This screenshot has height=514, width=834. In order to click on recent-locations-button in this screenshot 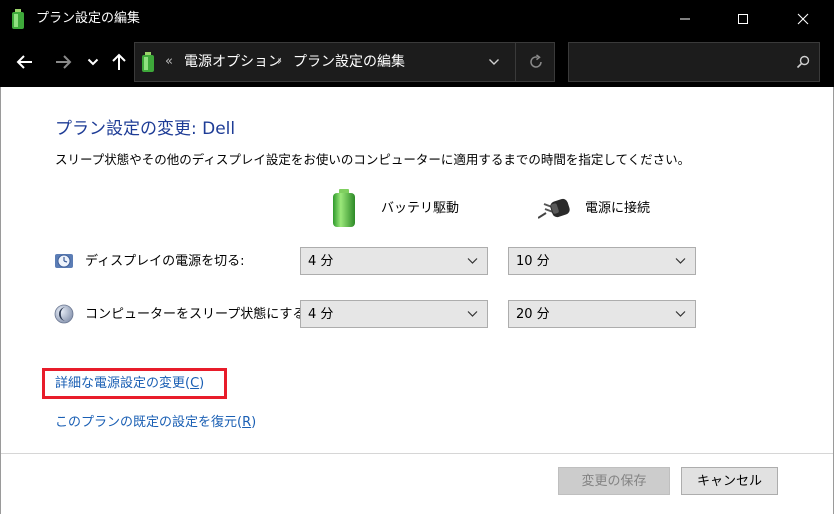, I will do `click(93, 62)`.